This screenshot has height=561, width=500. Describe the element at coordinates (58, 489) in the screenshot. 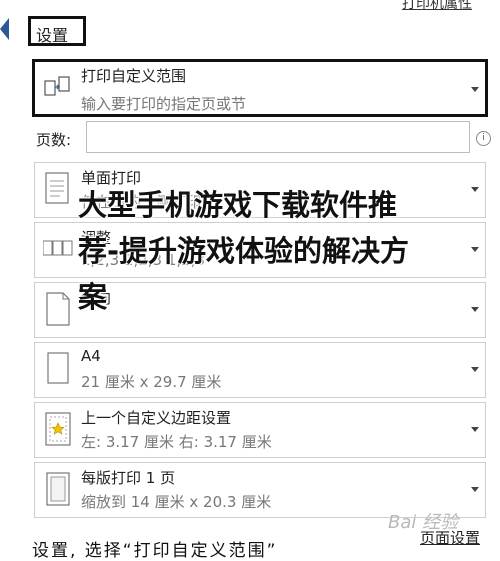

I see `pages-per-sheet-icon` at that location.